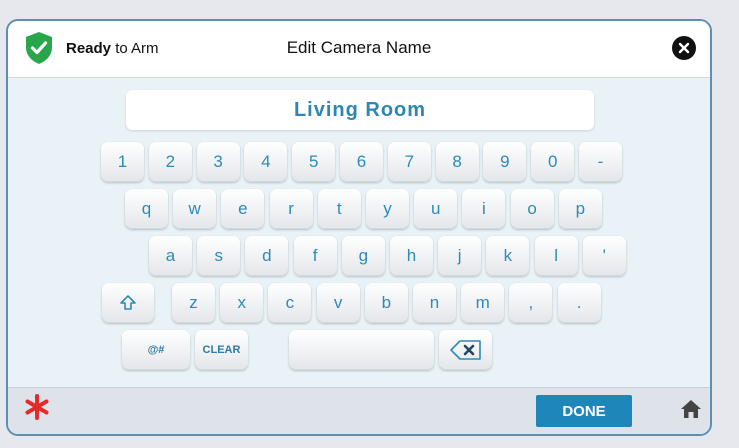 The width and height of the screenshot is (739, 448). Describe the element at coordinates (434, 303) in the screenshot. I see `key: n` at that location.